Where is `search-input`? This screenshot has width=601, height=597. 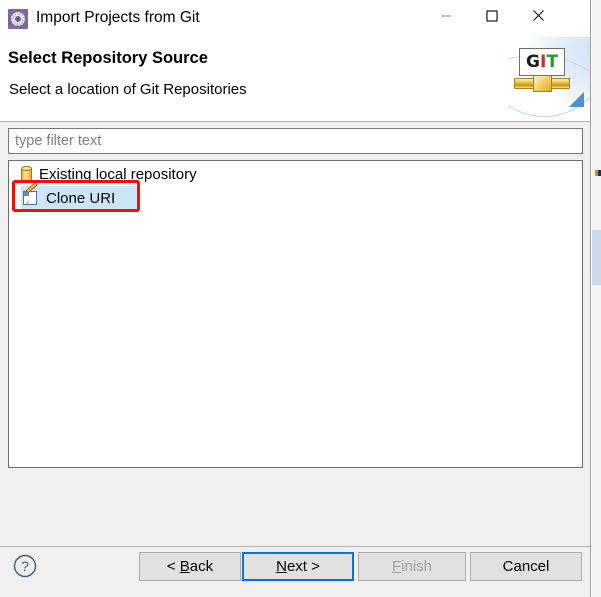 search-input is located at coordinates (295, 141).